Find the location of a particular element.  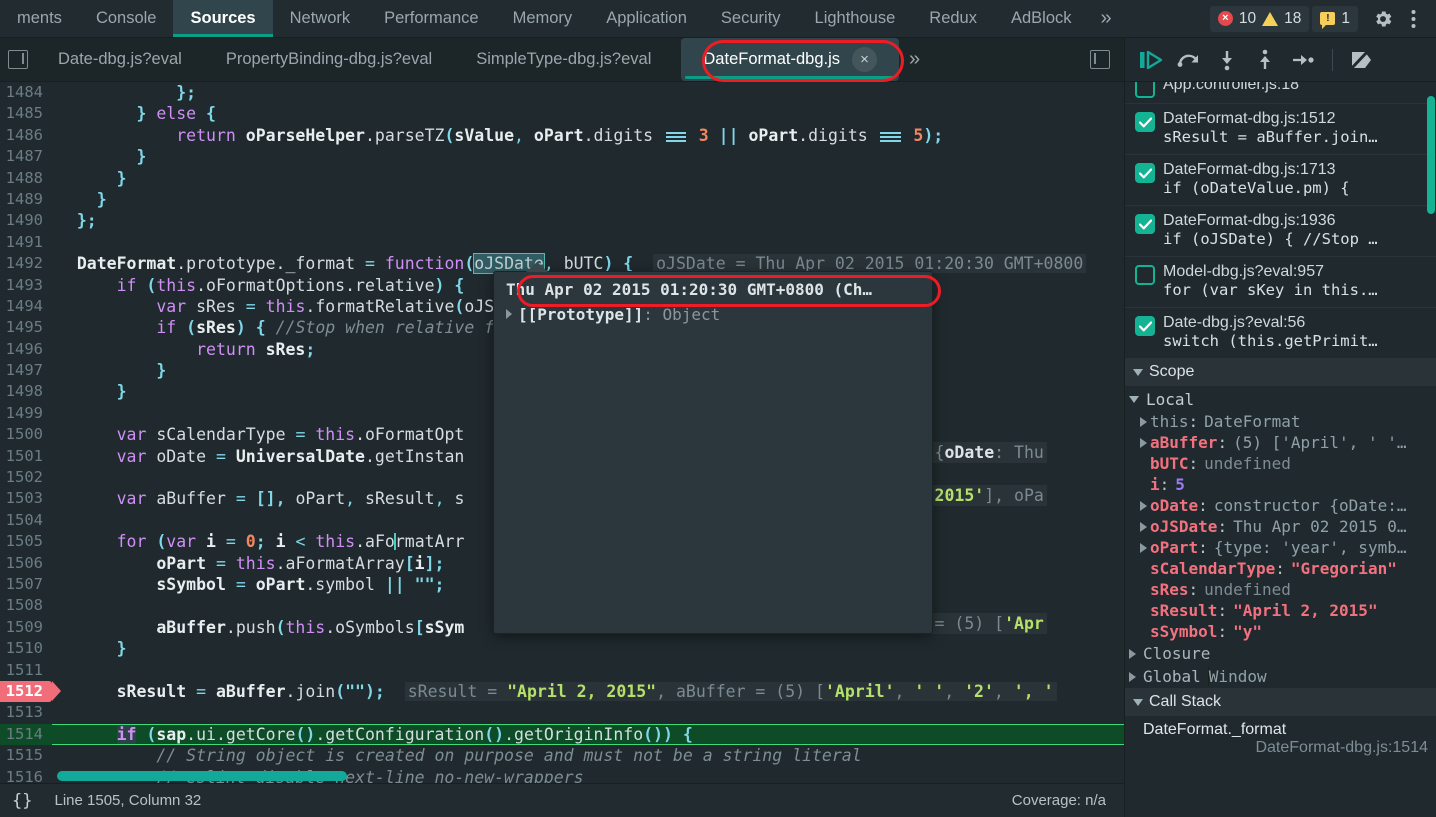

deactivate-breakpoints-button is located at coordinates (1362, 60).